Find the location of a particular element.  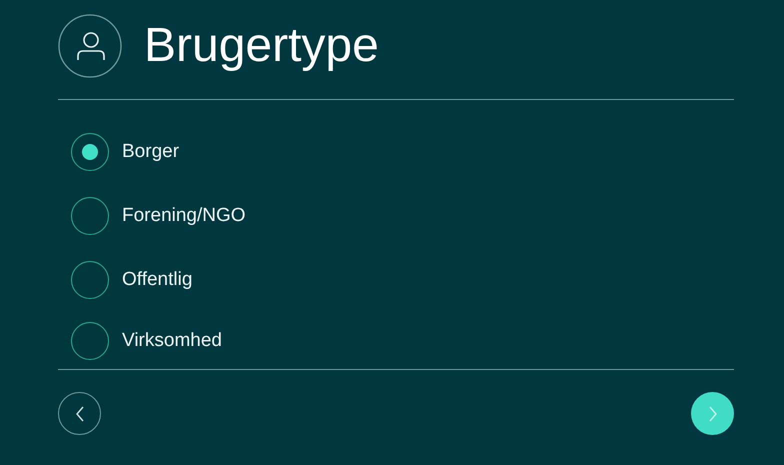

next-button is located at coordinates (712, 413).